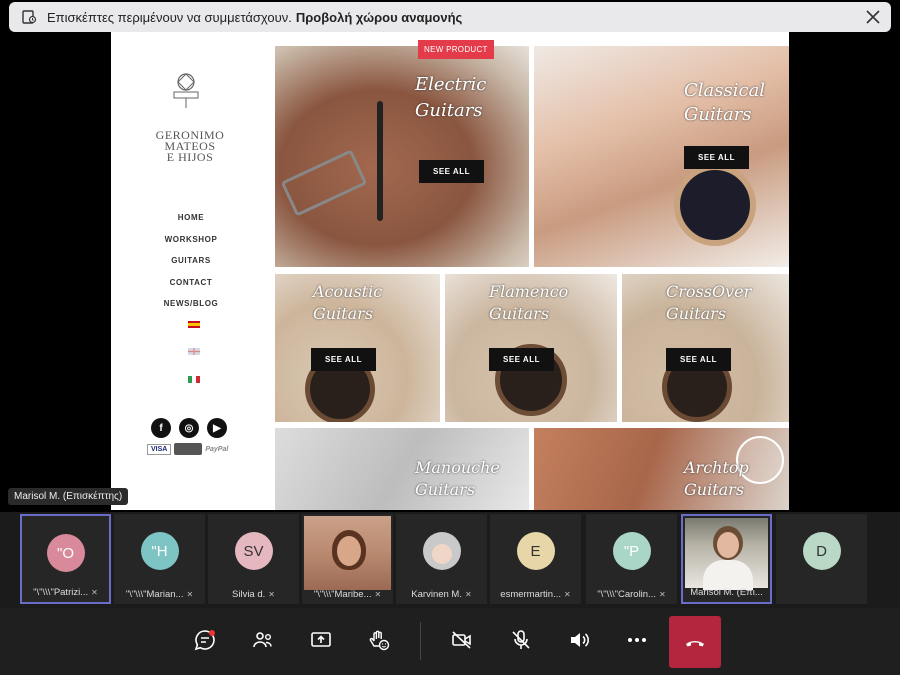 The image size is (900, 675). I want to click on chat-icon, so click(204, 640).